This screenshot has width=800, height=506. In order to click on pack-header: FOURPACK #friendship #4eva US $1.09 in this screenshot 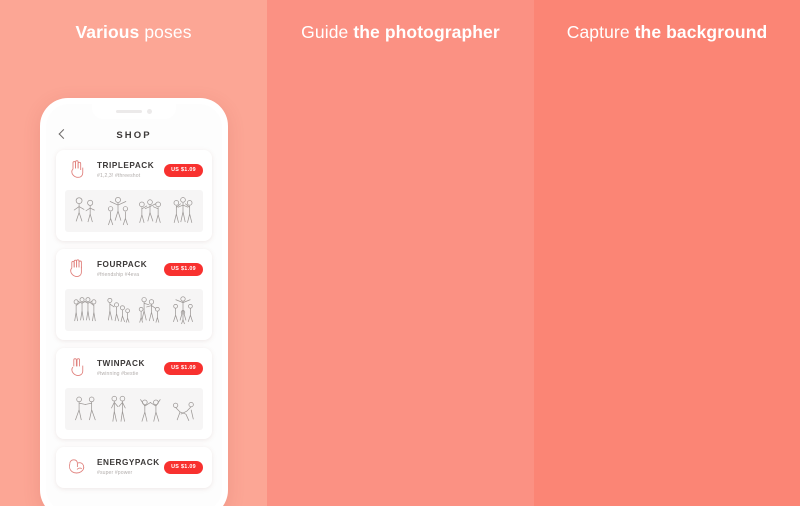, I will do `click(134, 269)`.